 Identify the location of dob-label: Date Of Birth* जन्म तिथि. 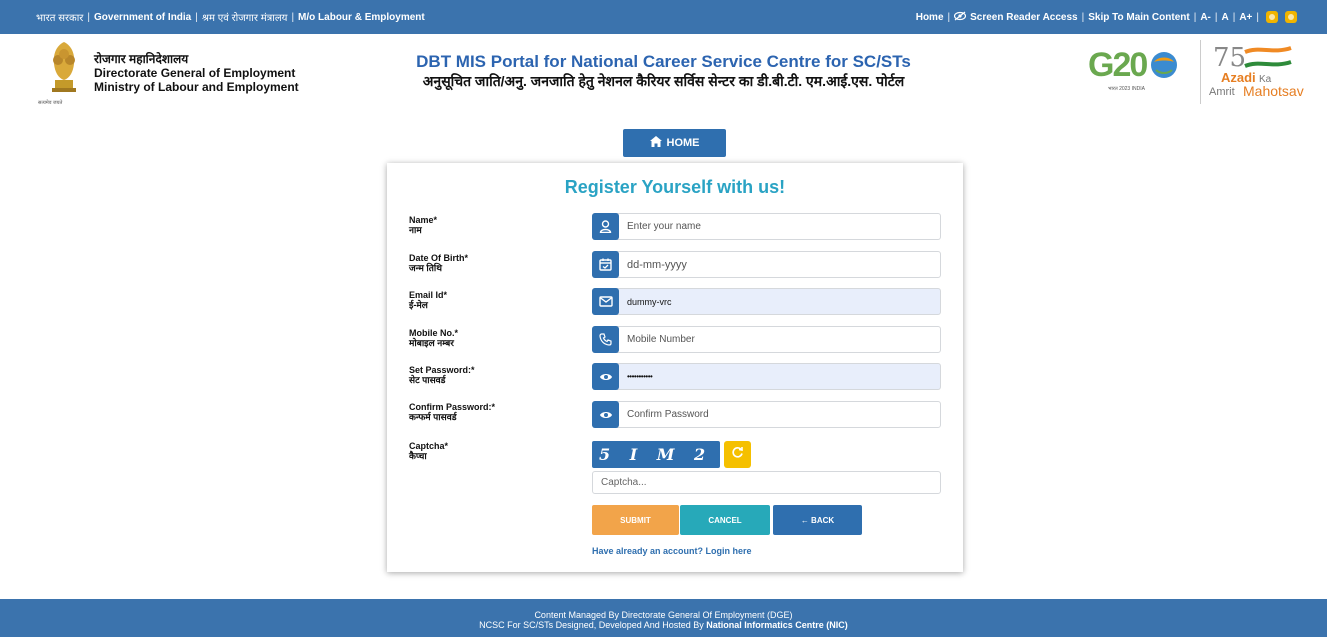
(438, 263).